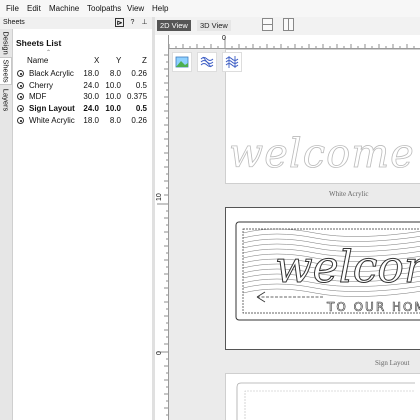 This screenshot has height=420, width=420. Describe the element at coordinates (52, 120) in the screenshot. I see `sheet-name: White Acrylic` at that location.